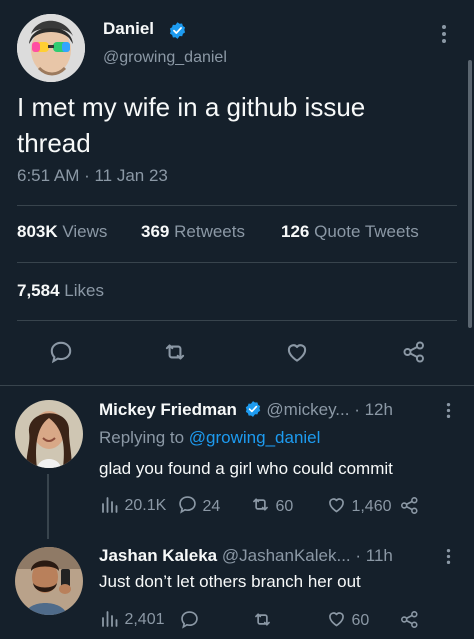 The width and height of the screenshot is (474, 639). Describe the element at coordinates (92, 176) in the screenshot. I see `tweet-timestamp: 6:51 AM · 11 Jan 23` at that location.